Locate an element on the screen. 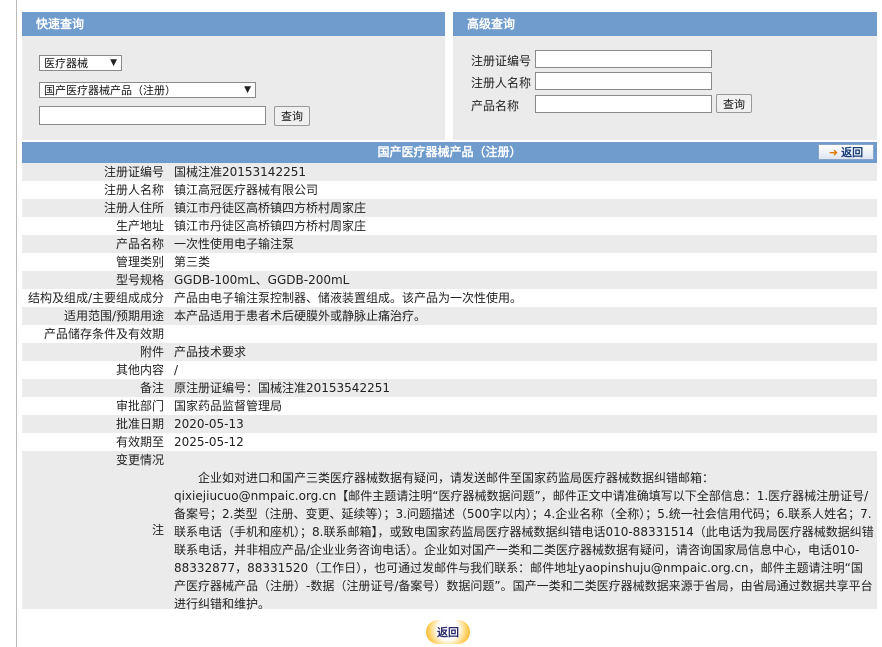 The width and height of the screenshot is (882, 647). field-value: 本产品适用于患者术后硬膜外或静脉止痛治疗。 is located at coordinates (300, 316).